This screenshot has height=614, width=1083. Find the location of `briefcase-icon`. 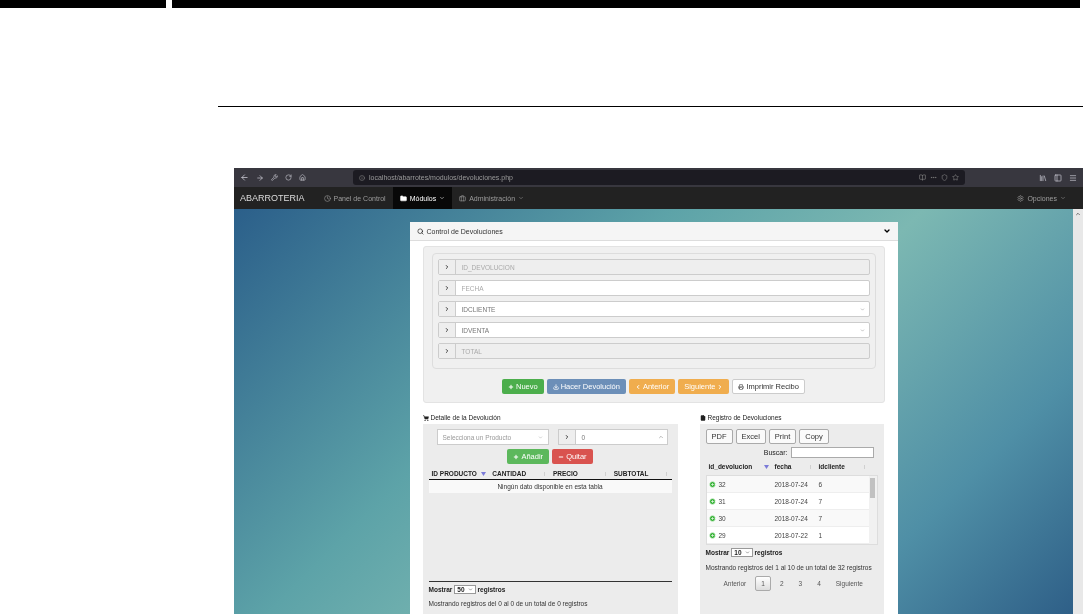

briefcase-icon is located at coordinates (463, 198).